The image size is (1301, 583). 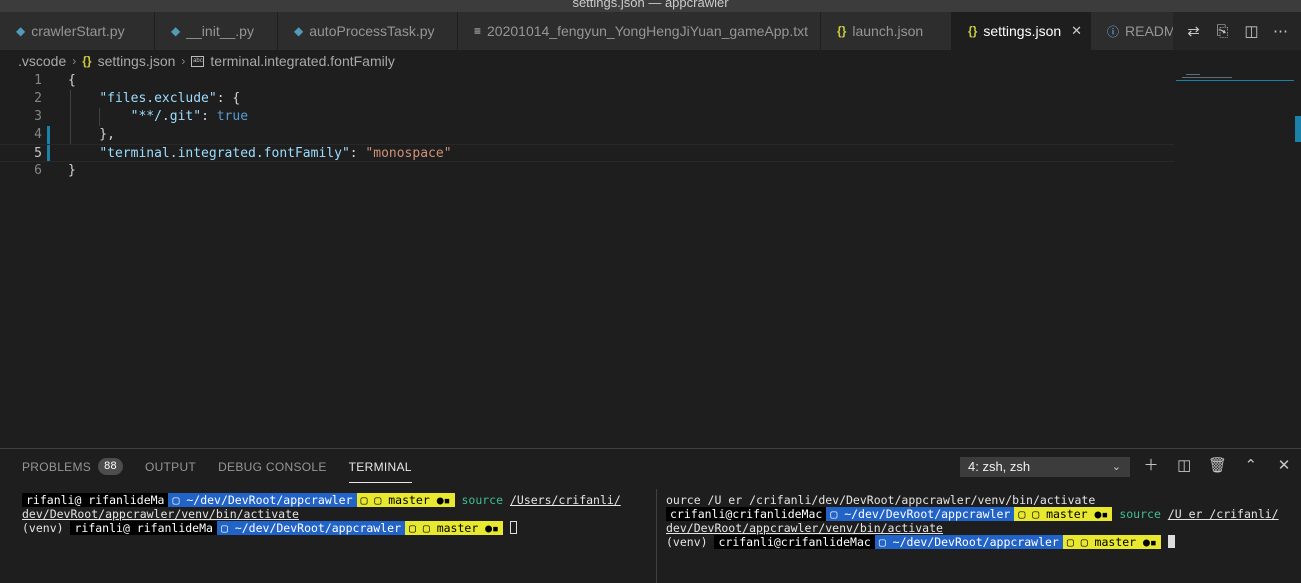 I want to click on plus-icon: ＋, so click(x=1151, y=466).